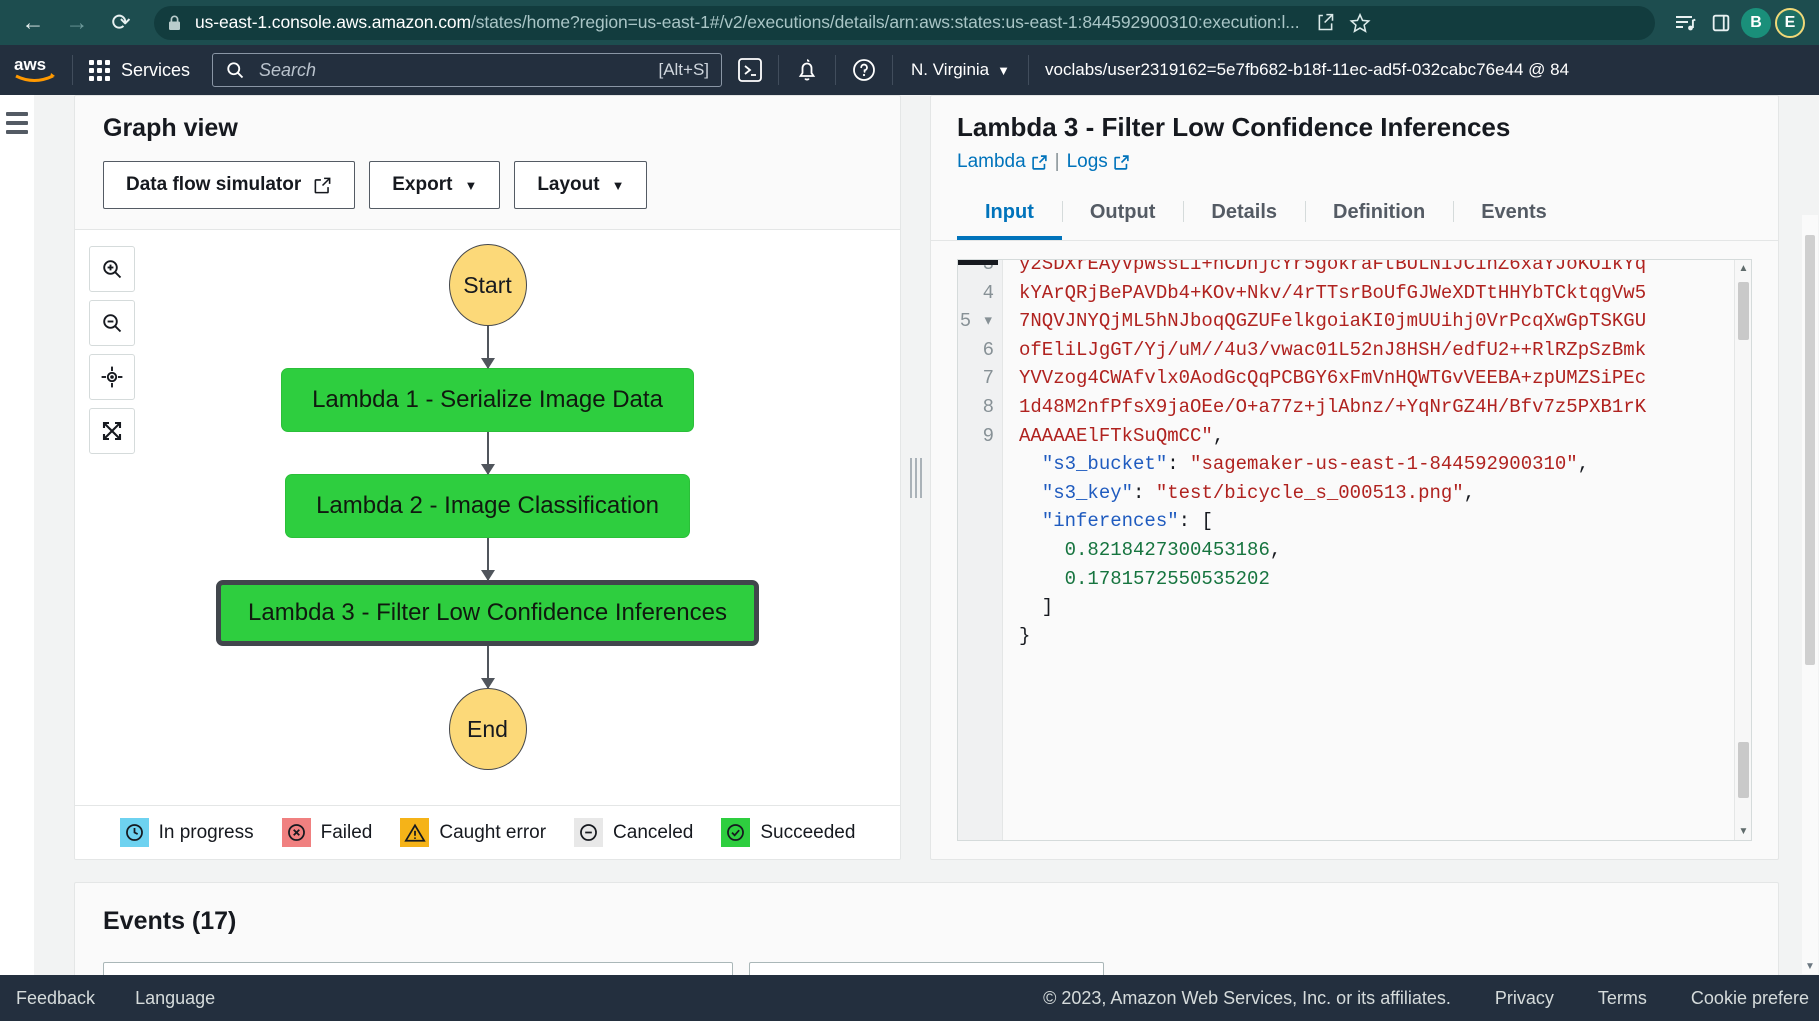 The image size is (1819, 1021). Describe the element at coordinates (1326, 23) in the screenshot. I see `share-icon` at that location.